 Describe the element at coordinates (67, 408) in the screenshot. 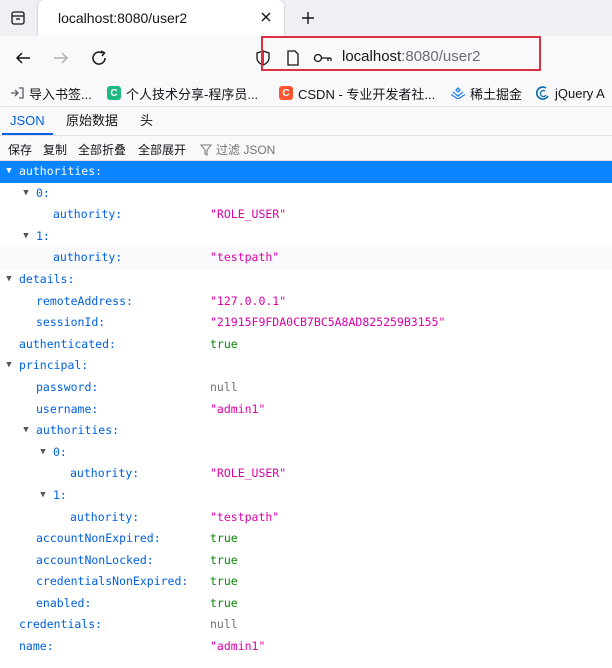

I see `json-key: username:` at that location.